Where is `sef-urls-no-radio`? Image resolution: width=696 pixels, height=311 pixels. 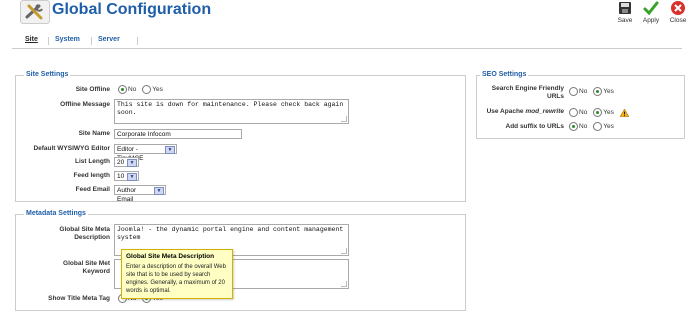
sef-urls-no-radio is located at coordinates (573, 91).